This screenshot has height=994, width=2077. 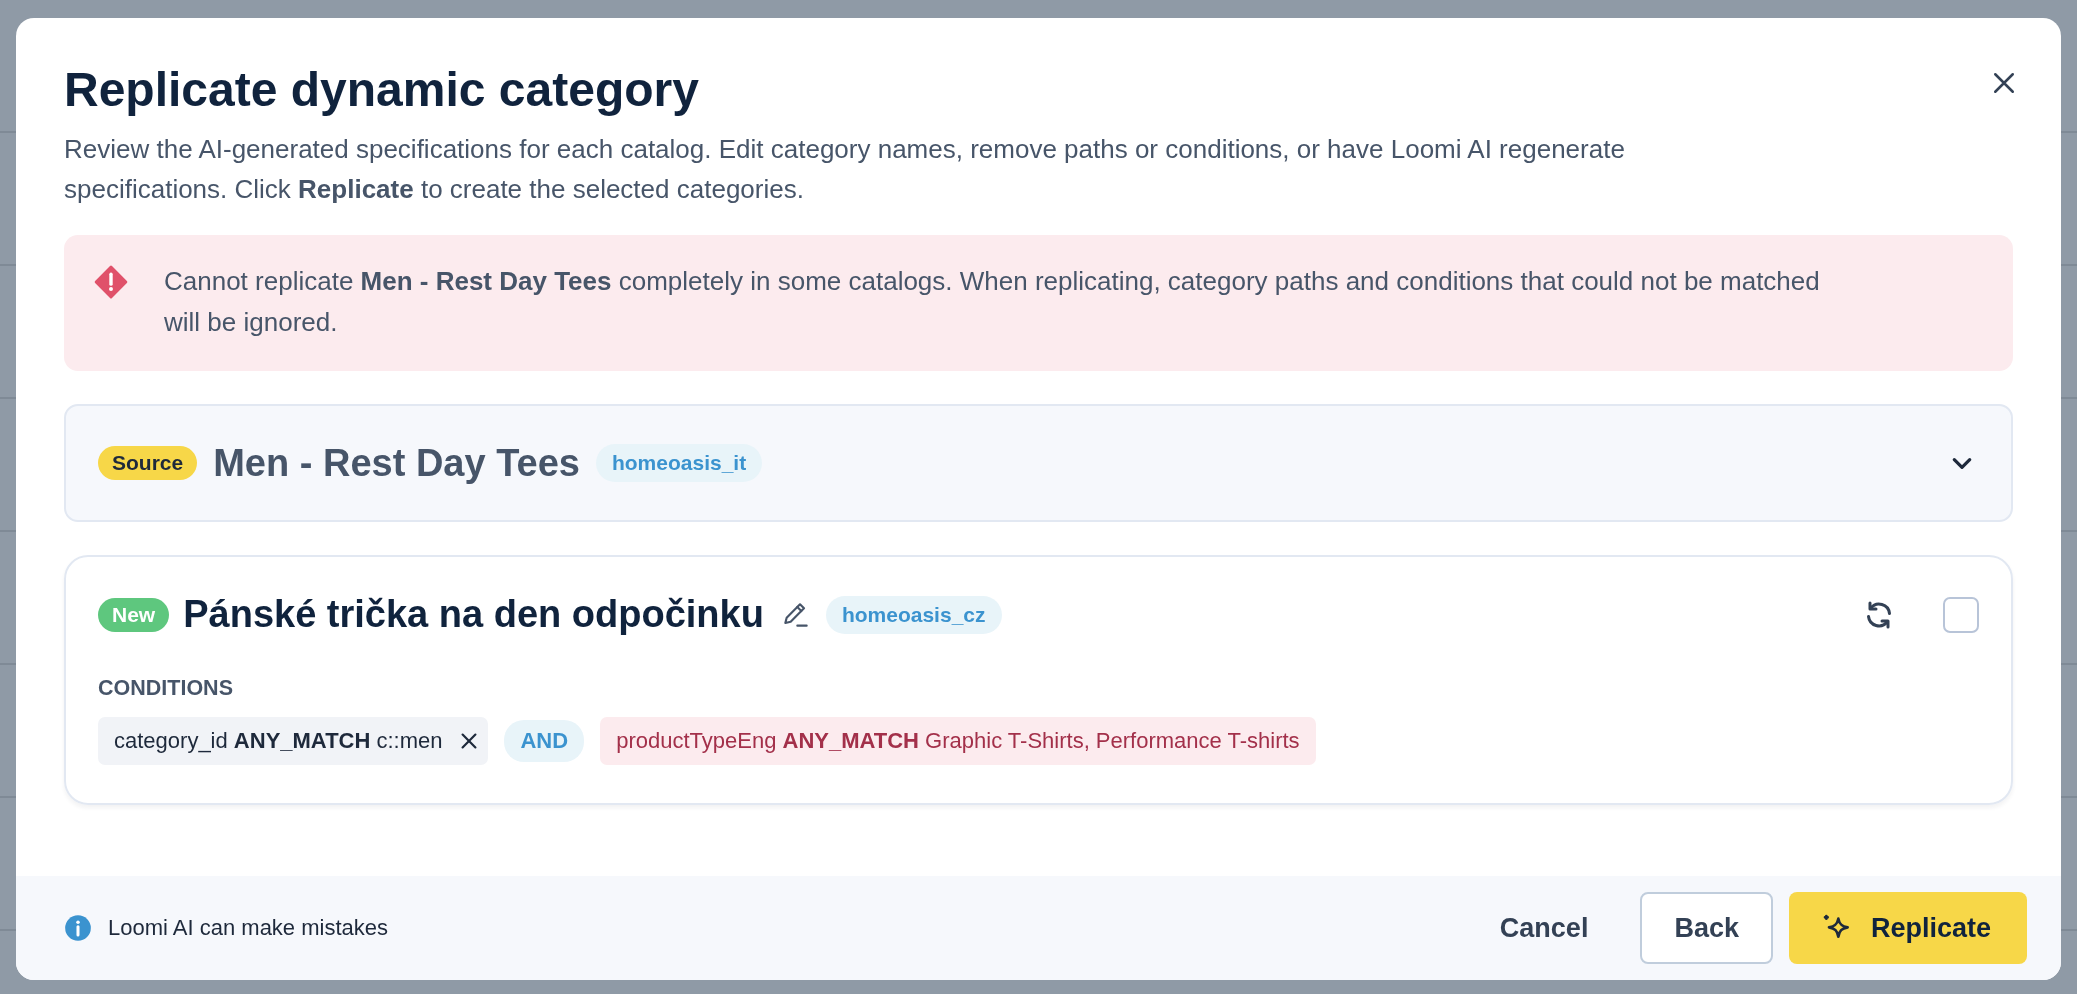 What do you see at coordinates (544, 741) in the screenshot?
I see `operator-tag: AND` at bounding box center [544, 741].